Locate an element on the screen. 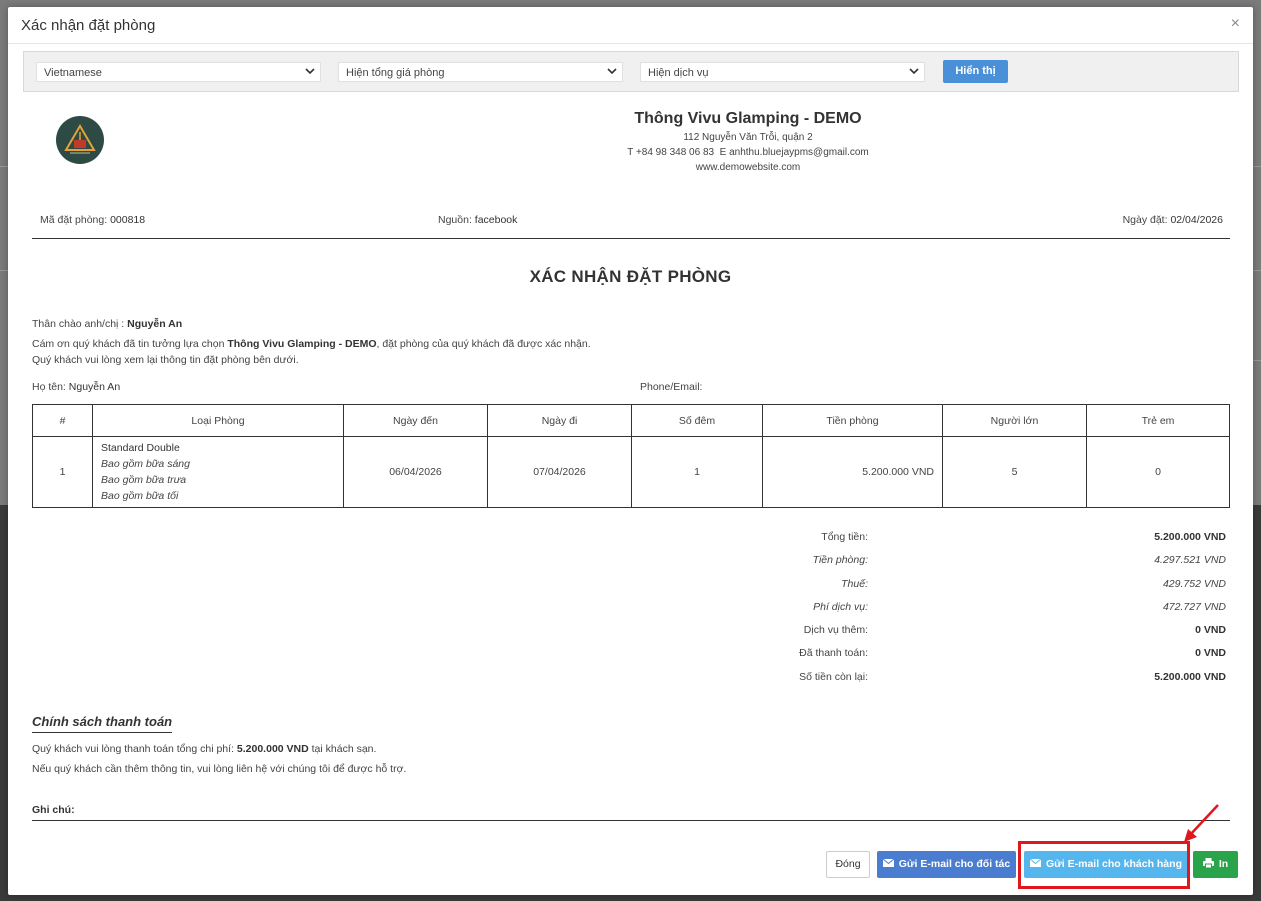 Image resolution: width=1261 pixels, height=901 pixels. extra-service-value: 0 VND is located at coordinates (1210, 630).